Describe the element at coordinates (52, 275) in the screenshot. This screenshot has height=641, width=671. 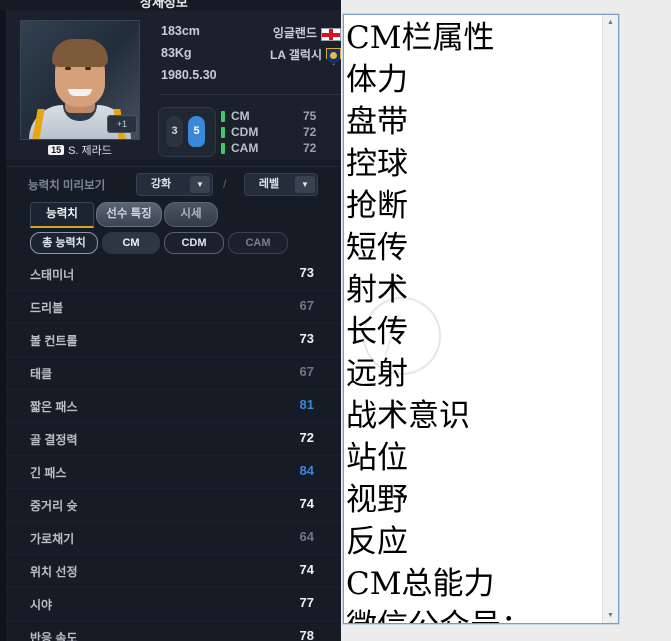
I see `stat-label: 스태미너` at that location.